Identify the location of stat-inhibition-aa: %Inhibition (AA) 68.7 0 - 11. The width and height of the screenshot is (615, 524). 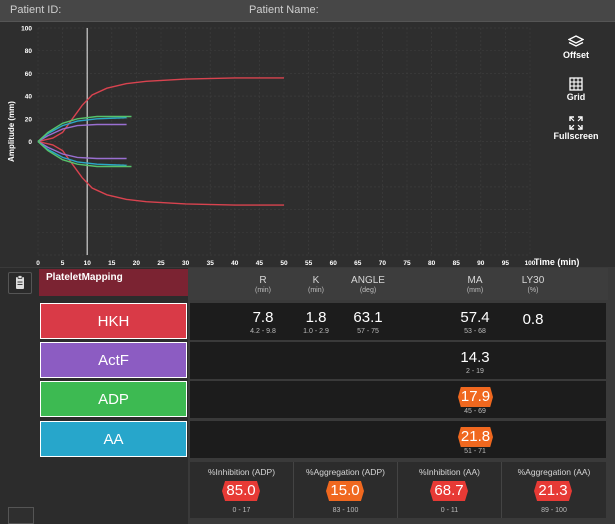
(450, 490).